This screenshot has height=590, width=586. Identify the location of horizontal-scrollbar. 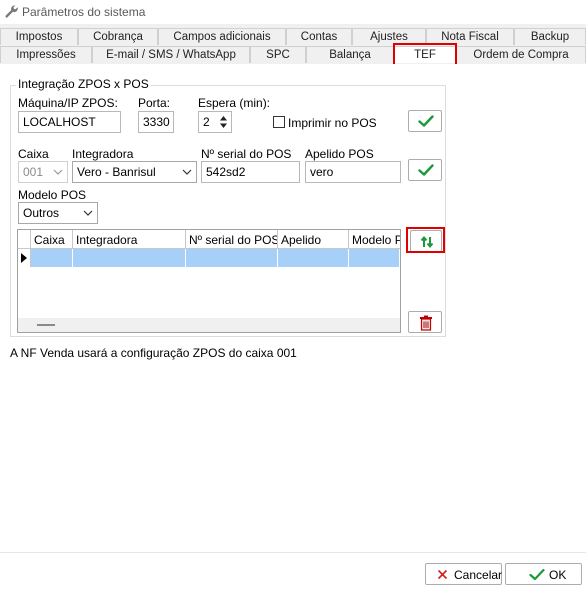
(209, 325).